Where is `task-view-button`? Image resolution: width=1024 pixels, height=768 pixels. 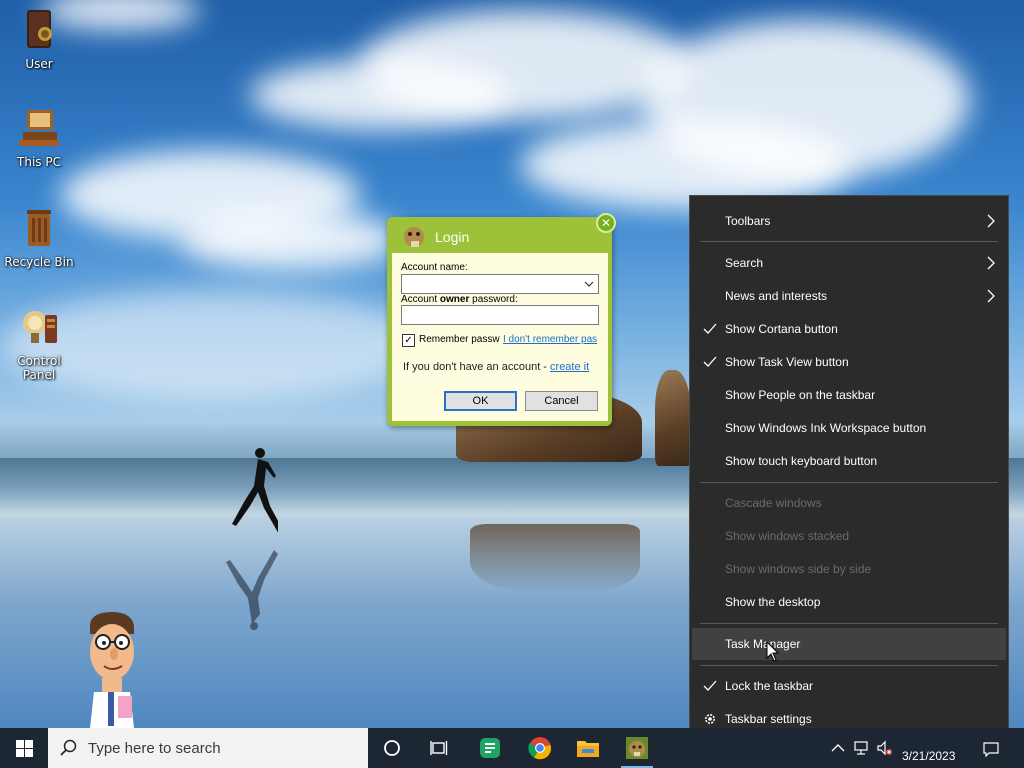
task-view-button is located at coordinates (440, 748).